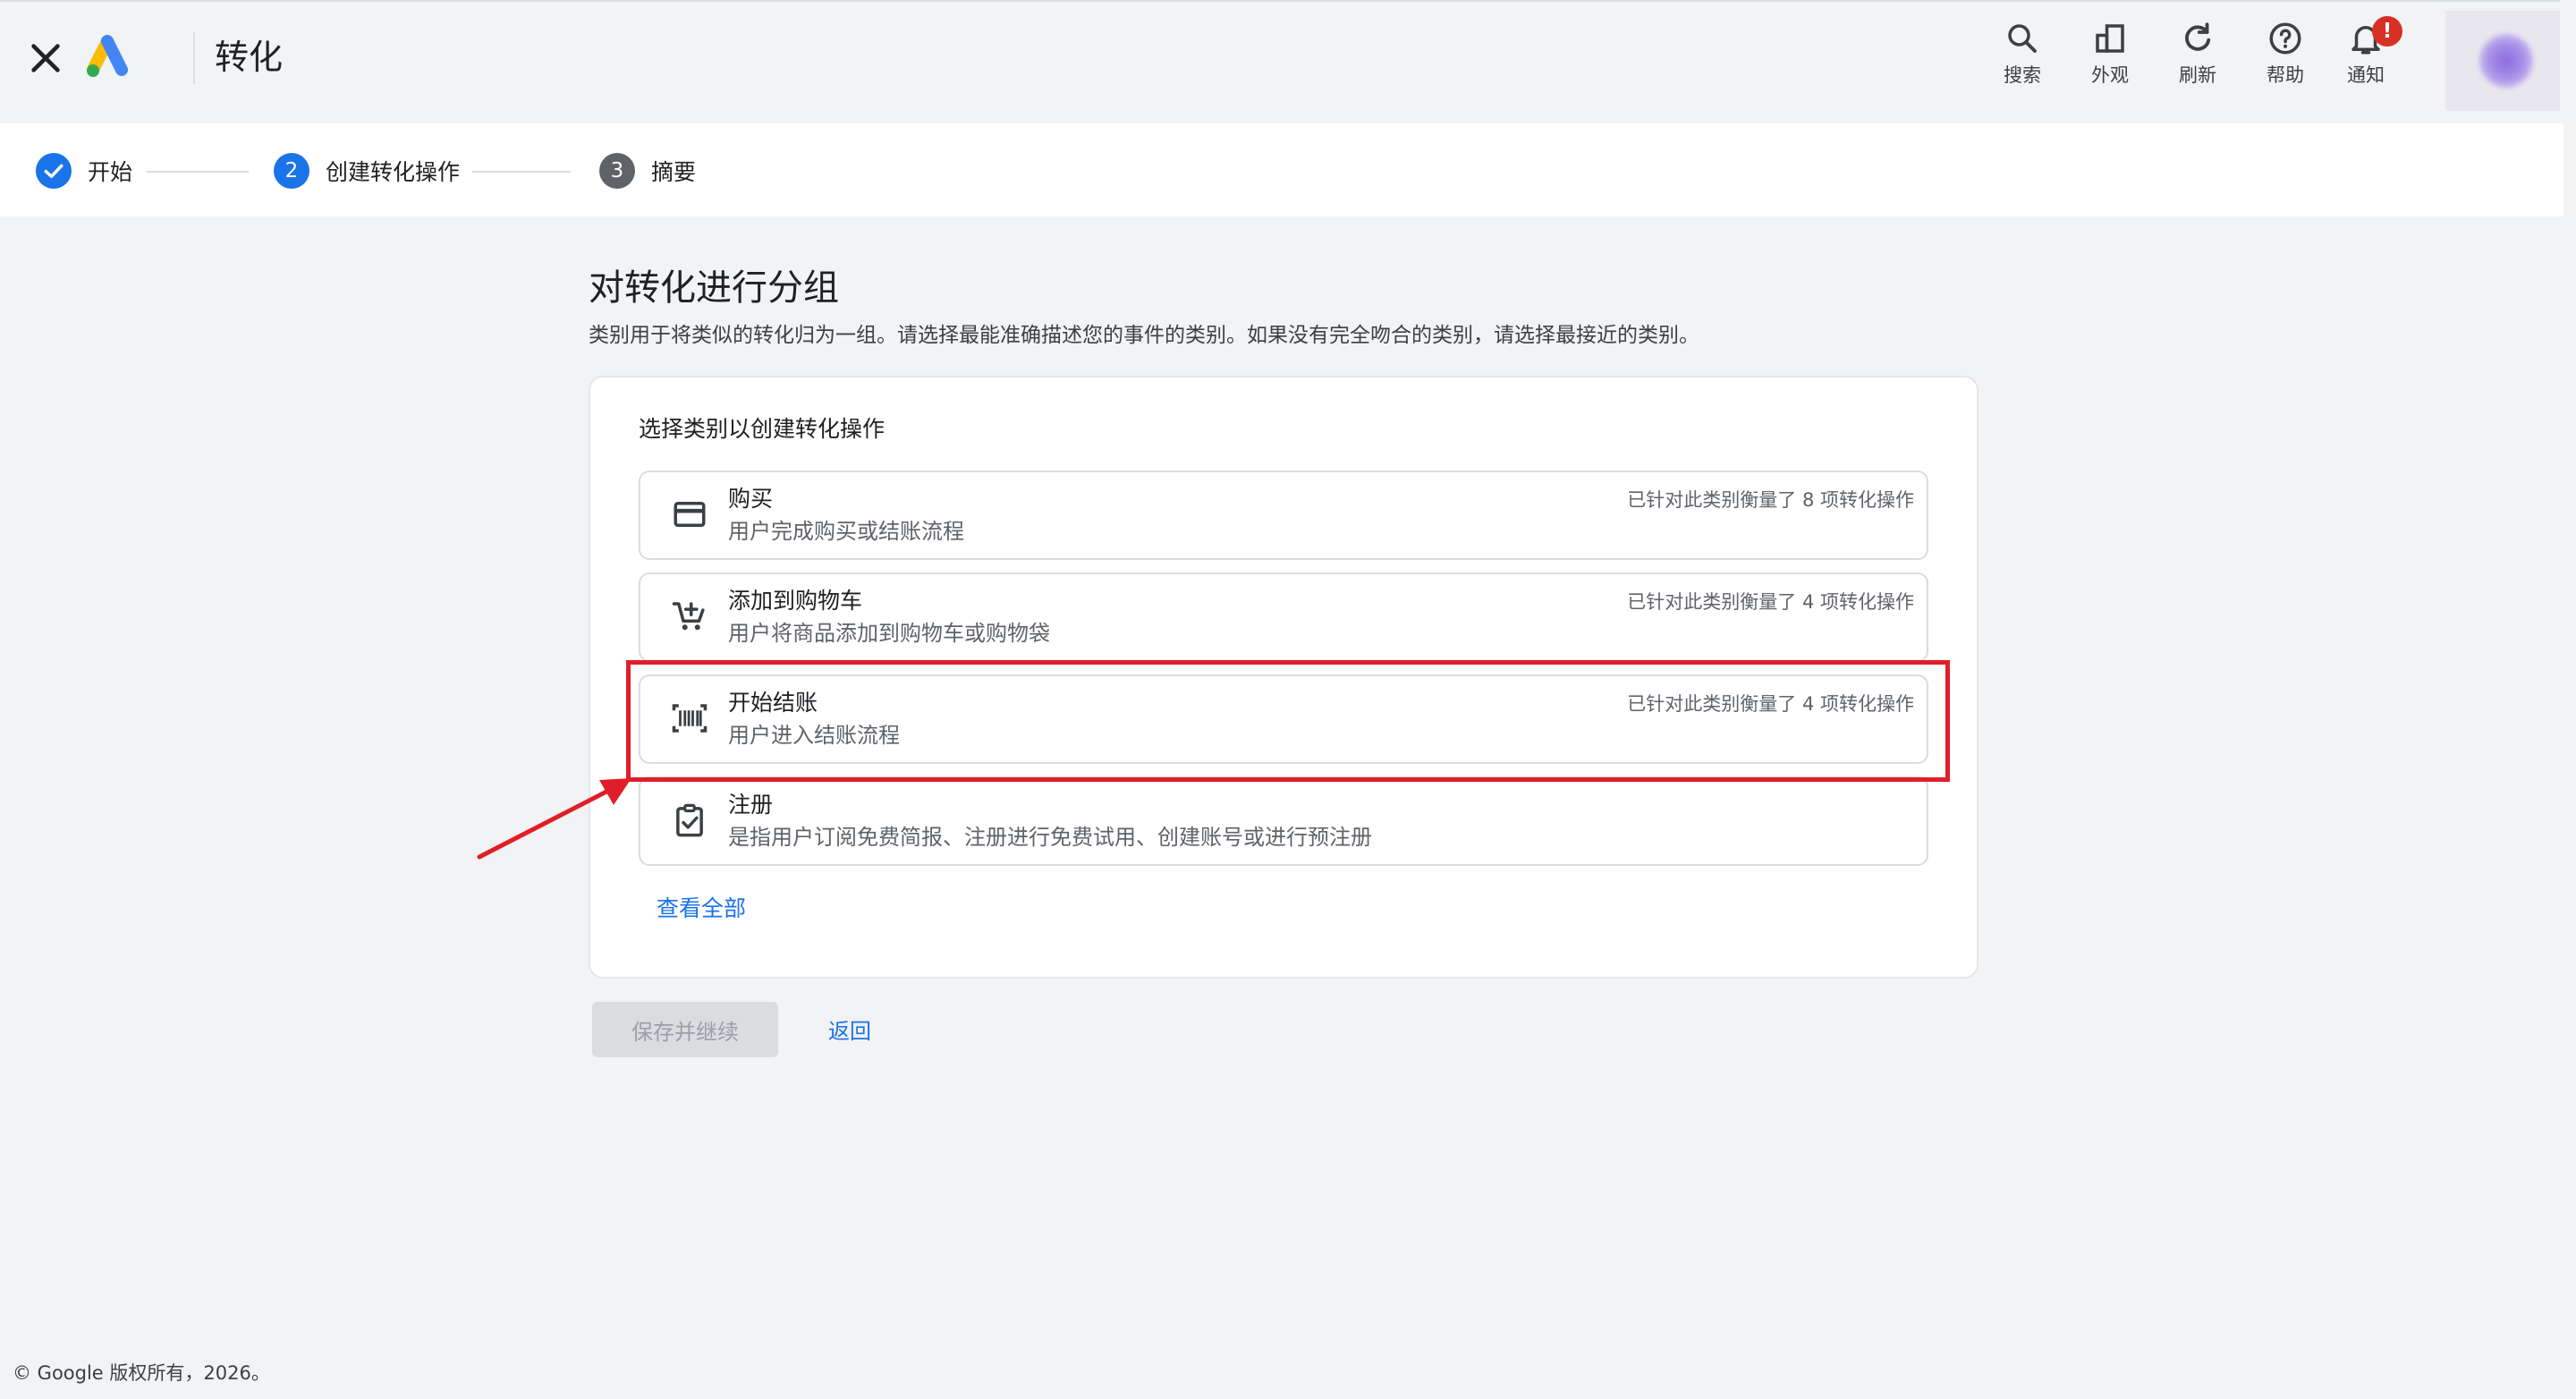 The width and height of the screenshot is (2576, 1399). Describe the element at coordinates (1283, 821) in the screenshot. I see `category-option-signup: 注册 是指用户订阅免费简报、注册进行免费试用、创建账号或进行预注册` at that location.